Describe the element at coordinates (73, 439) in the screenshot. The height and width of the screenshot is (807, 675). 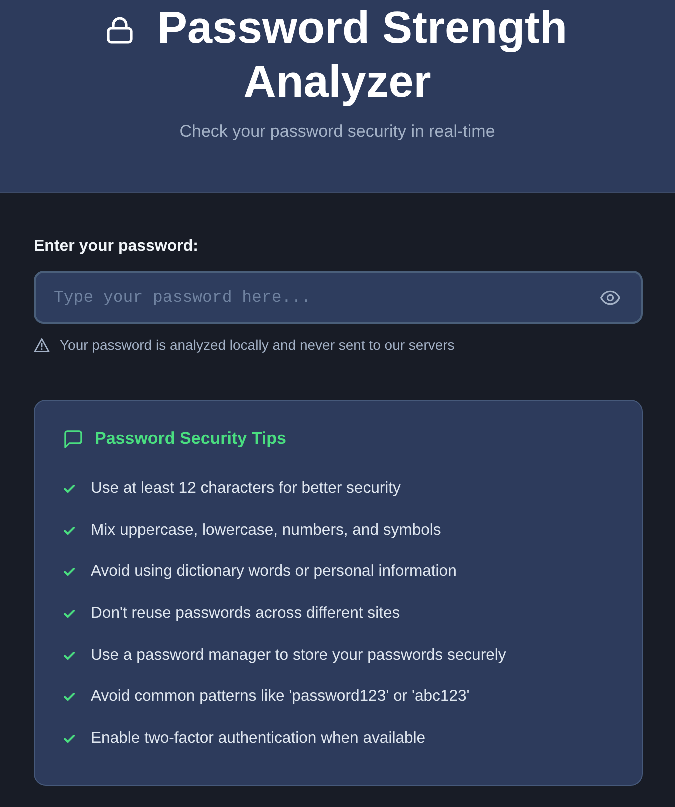
I see `speech-bubble-icon` at that location.